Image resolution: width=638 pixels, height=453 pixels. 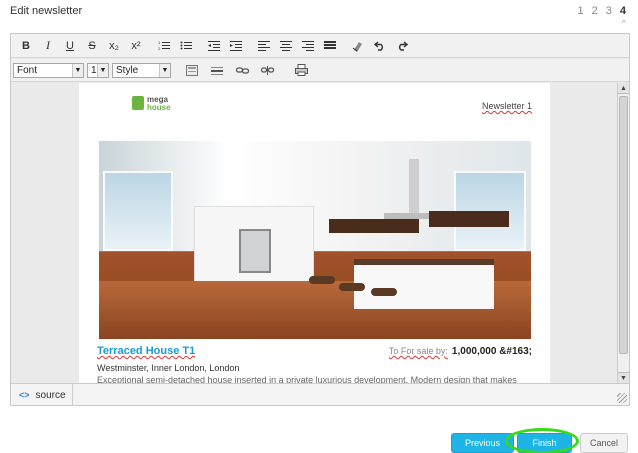 What do you see at coordinates (46, 11) in the screenshot?
I see `page-title: Edit newsletter` at bounding box center [46, 11].